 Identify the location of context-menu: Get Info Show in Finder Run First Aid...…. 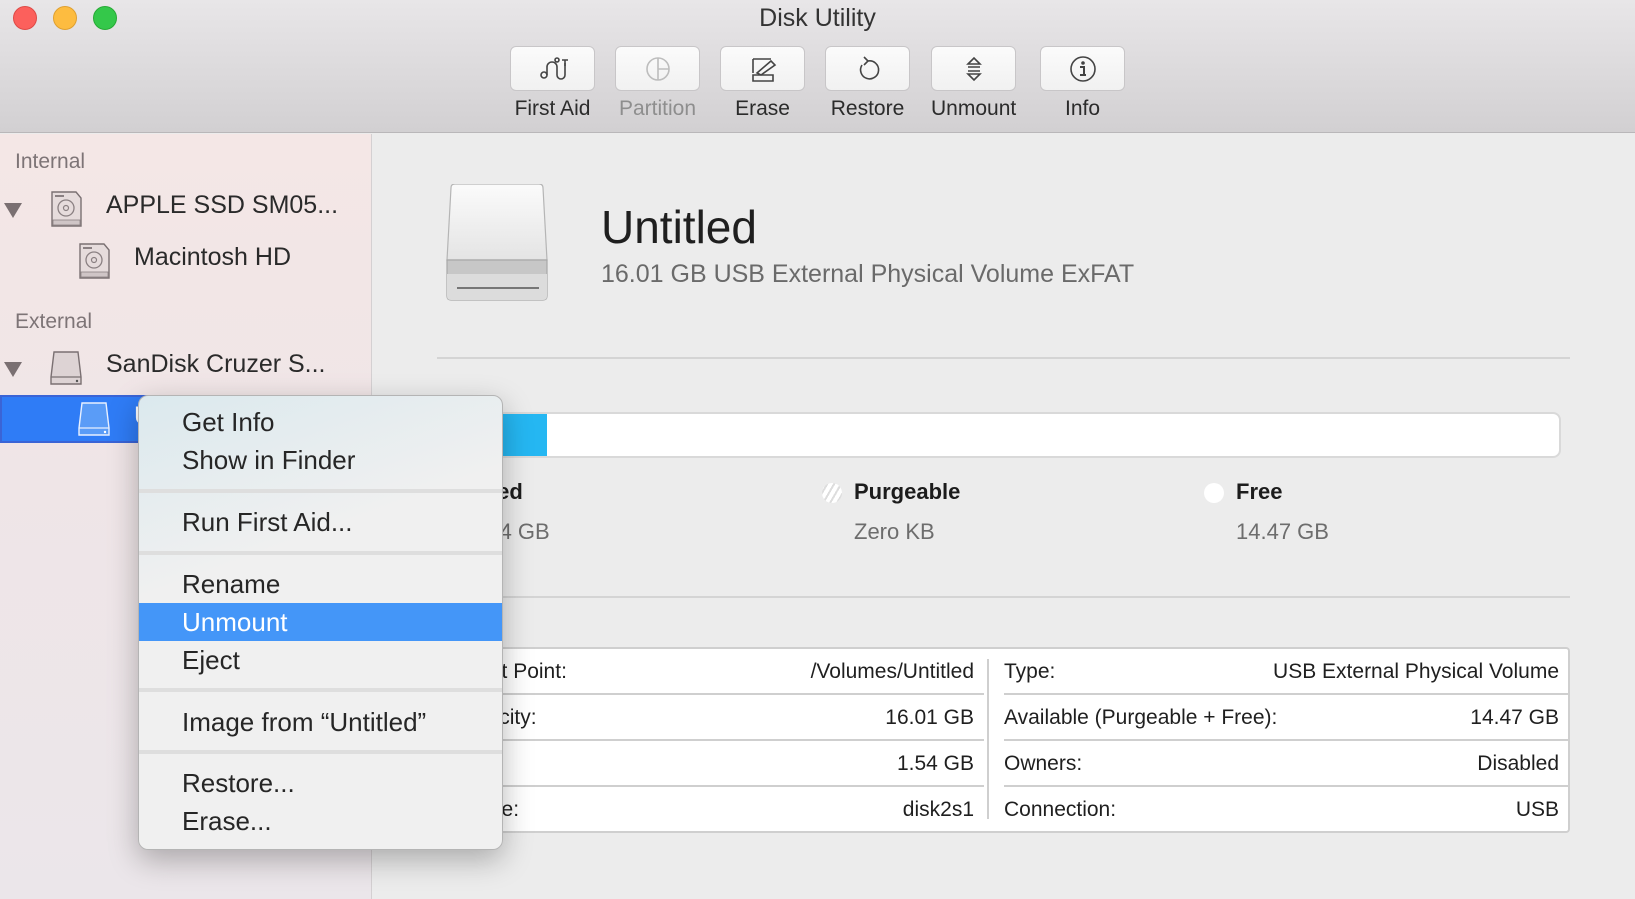
(320, 622).